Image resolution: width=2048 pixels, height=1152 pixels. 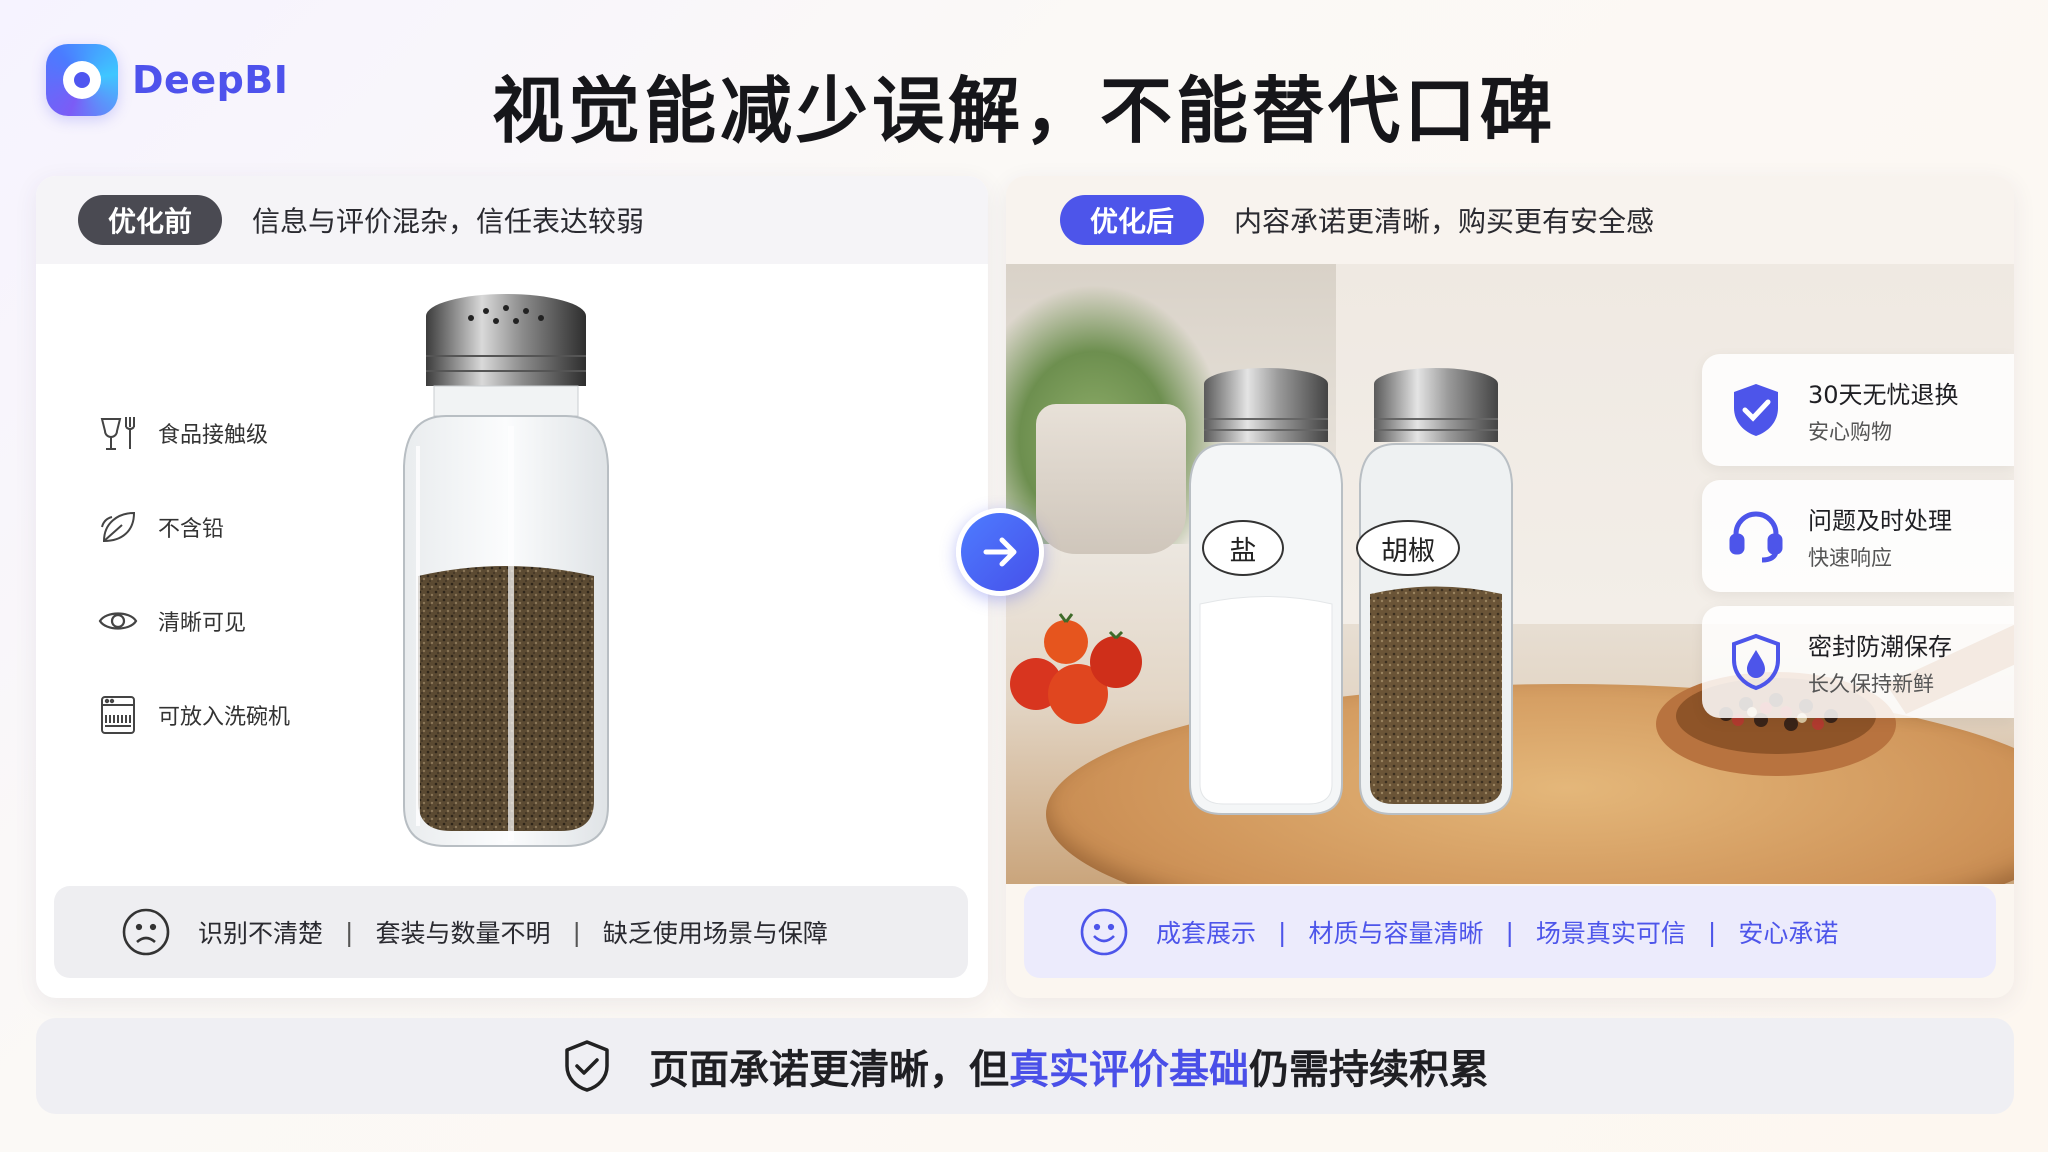 I want to click on tomatoes-icon, so click(x=1076, y=668).